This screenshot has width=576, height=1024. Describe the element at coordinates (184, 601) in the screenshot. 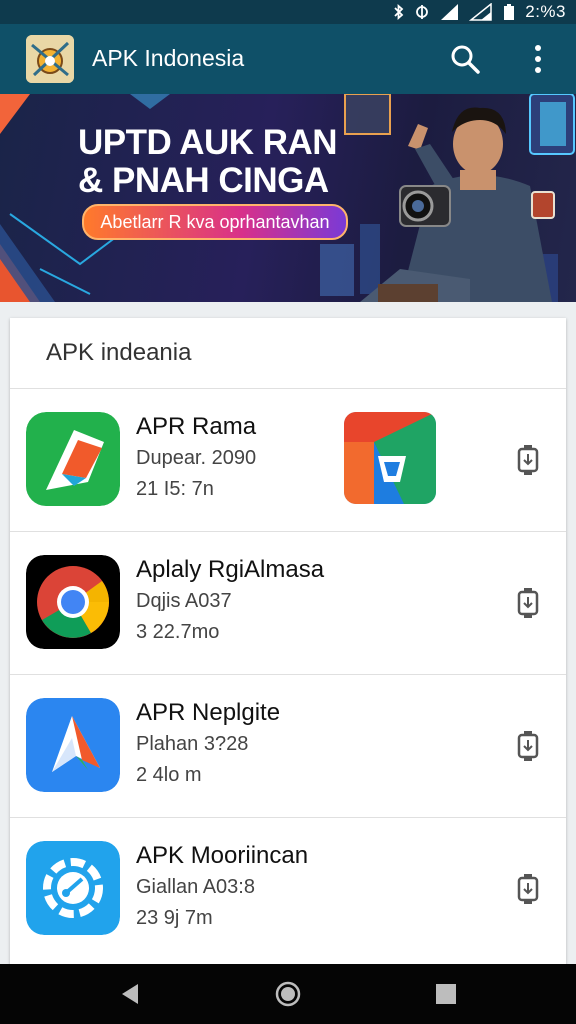

I see `app-subtitle: Dqjis A037` at that location.